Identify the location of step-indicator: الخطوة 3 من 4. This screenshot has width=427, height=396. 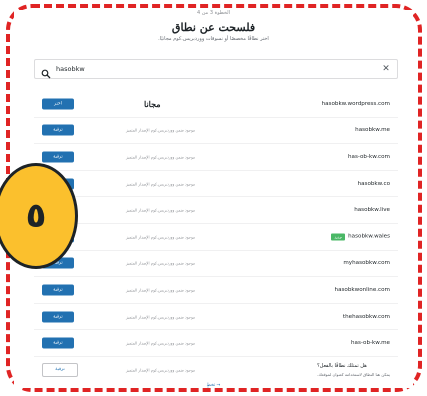
(213, 13).